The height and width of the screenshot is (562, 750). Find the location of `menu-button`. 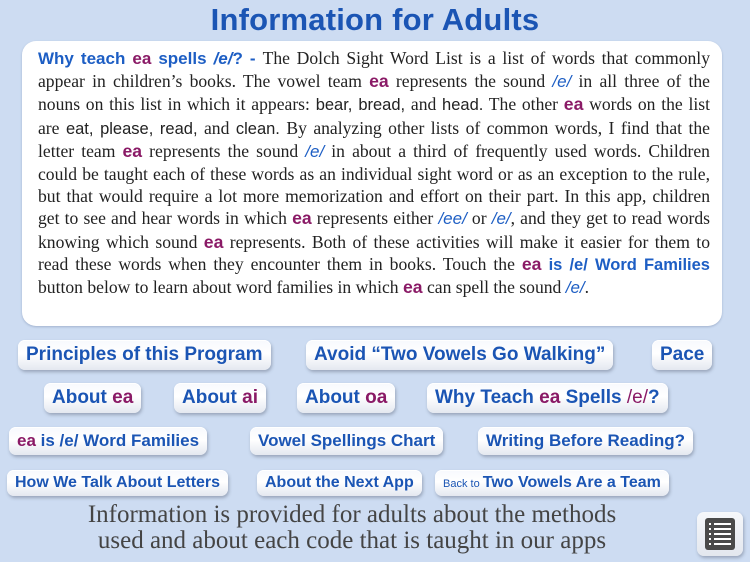

menu-button is located at coordinates (720, 534).